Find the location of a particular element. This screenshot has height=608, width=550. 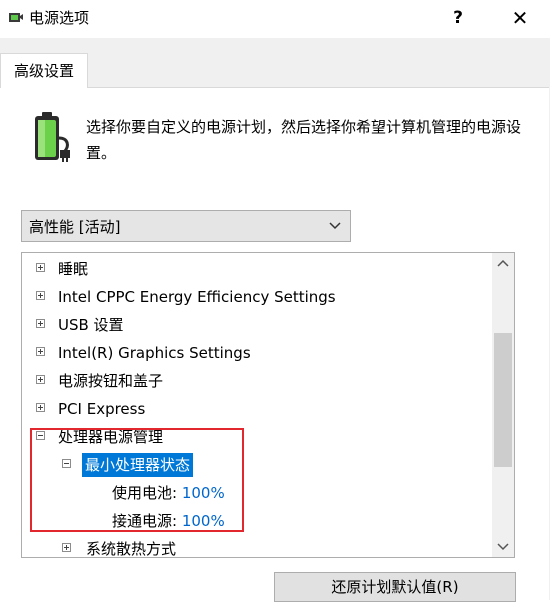

power-plan-select: 高性能 [活动] is located at coordinates (186, 226).